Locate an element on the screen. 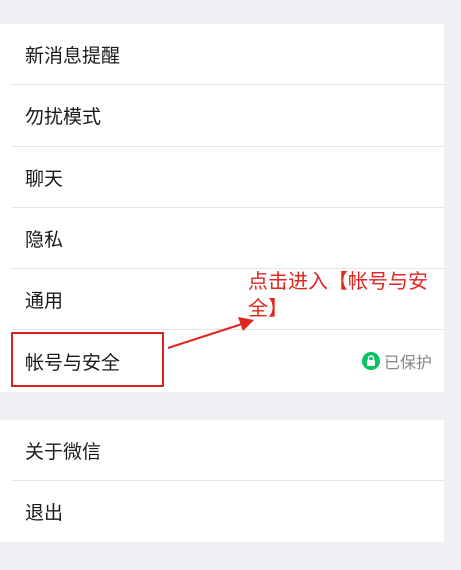 The width and height of the screenshot is (461, 570). item-label: 勿扰模式 is located at coordinates (63, 117).